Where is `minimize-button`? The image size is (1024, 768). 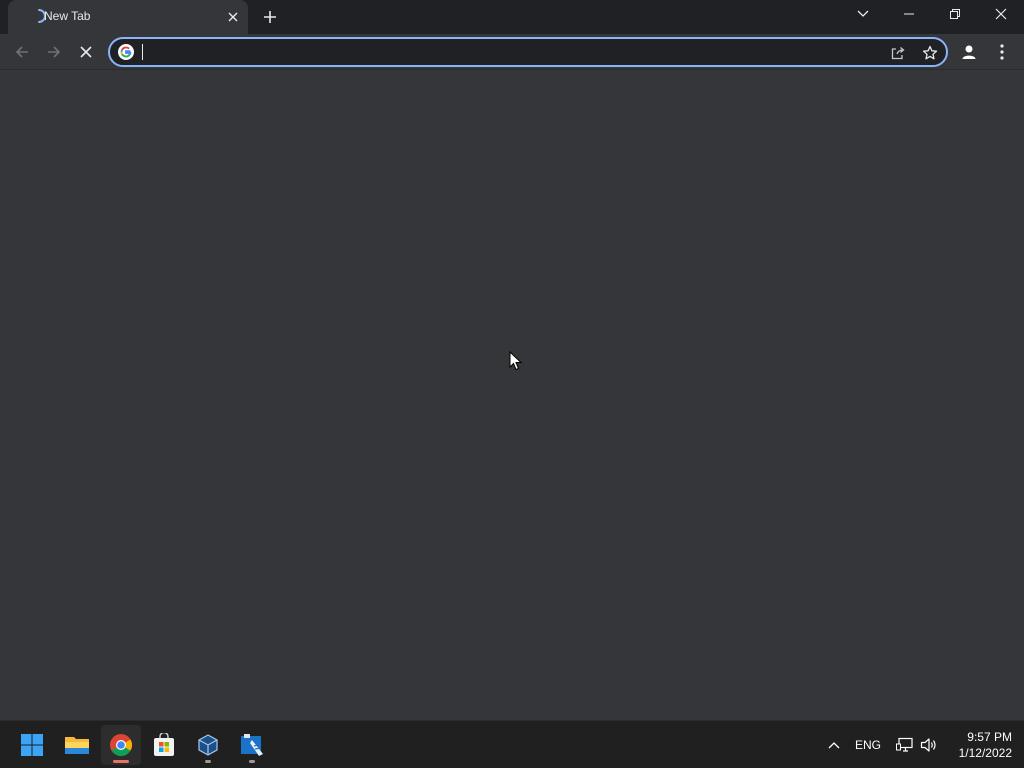 minimize-button is located at coordinates (909, 14).